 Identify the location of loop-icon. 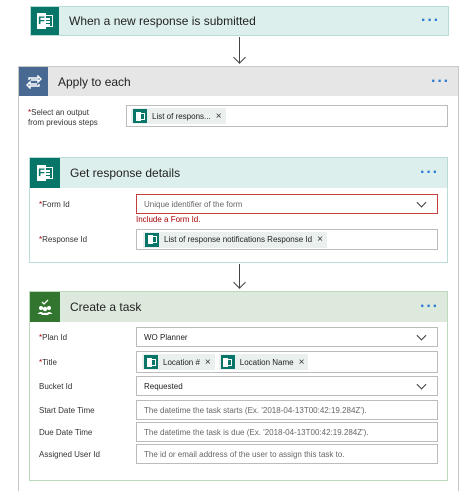
(33, 81).